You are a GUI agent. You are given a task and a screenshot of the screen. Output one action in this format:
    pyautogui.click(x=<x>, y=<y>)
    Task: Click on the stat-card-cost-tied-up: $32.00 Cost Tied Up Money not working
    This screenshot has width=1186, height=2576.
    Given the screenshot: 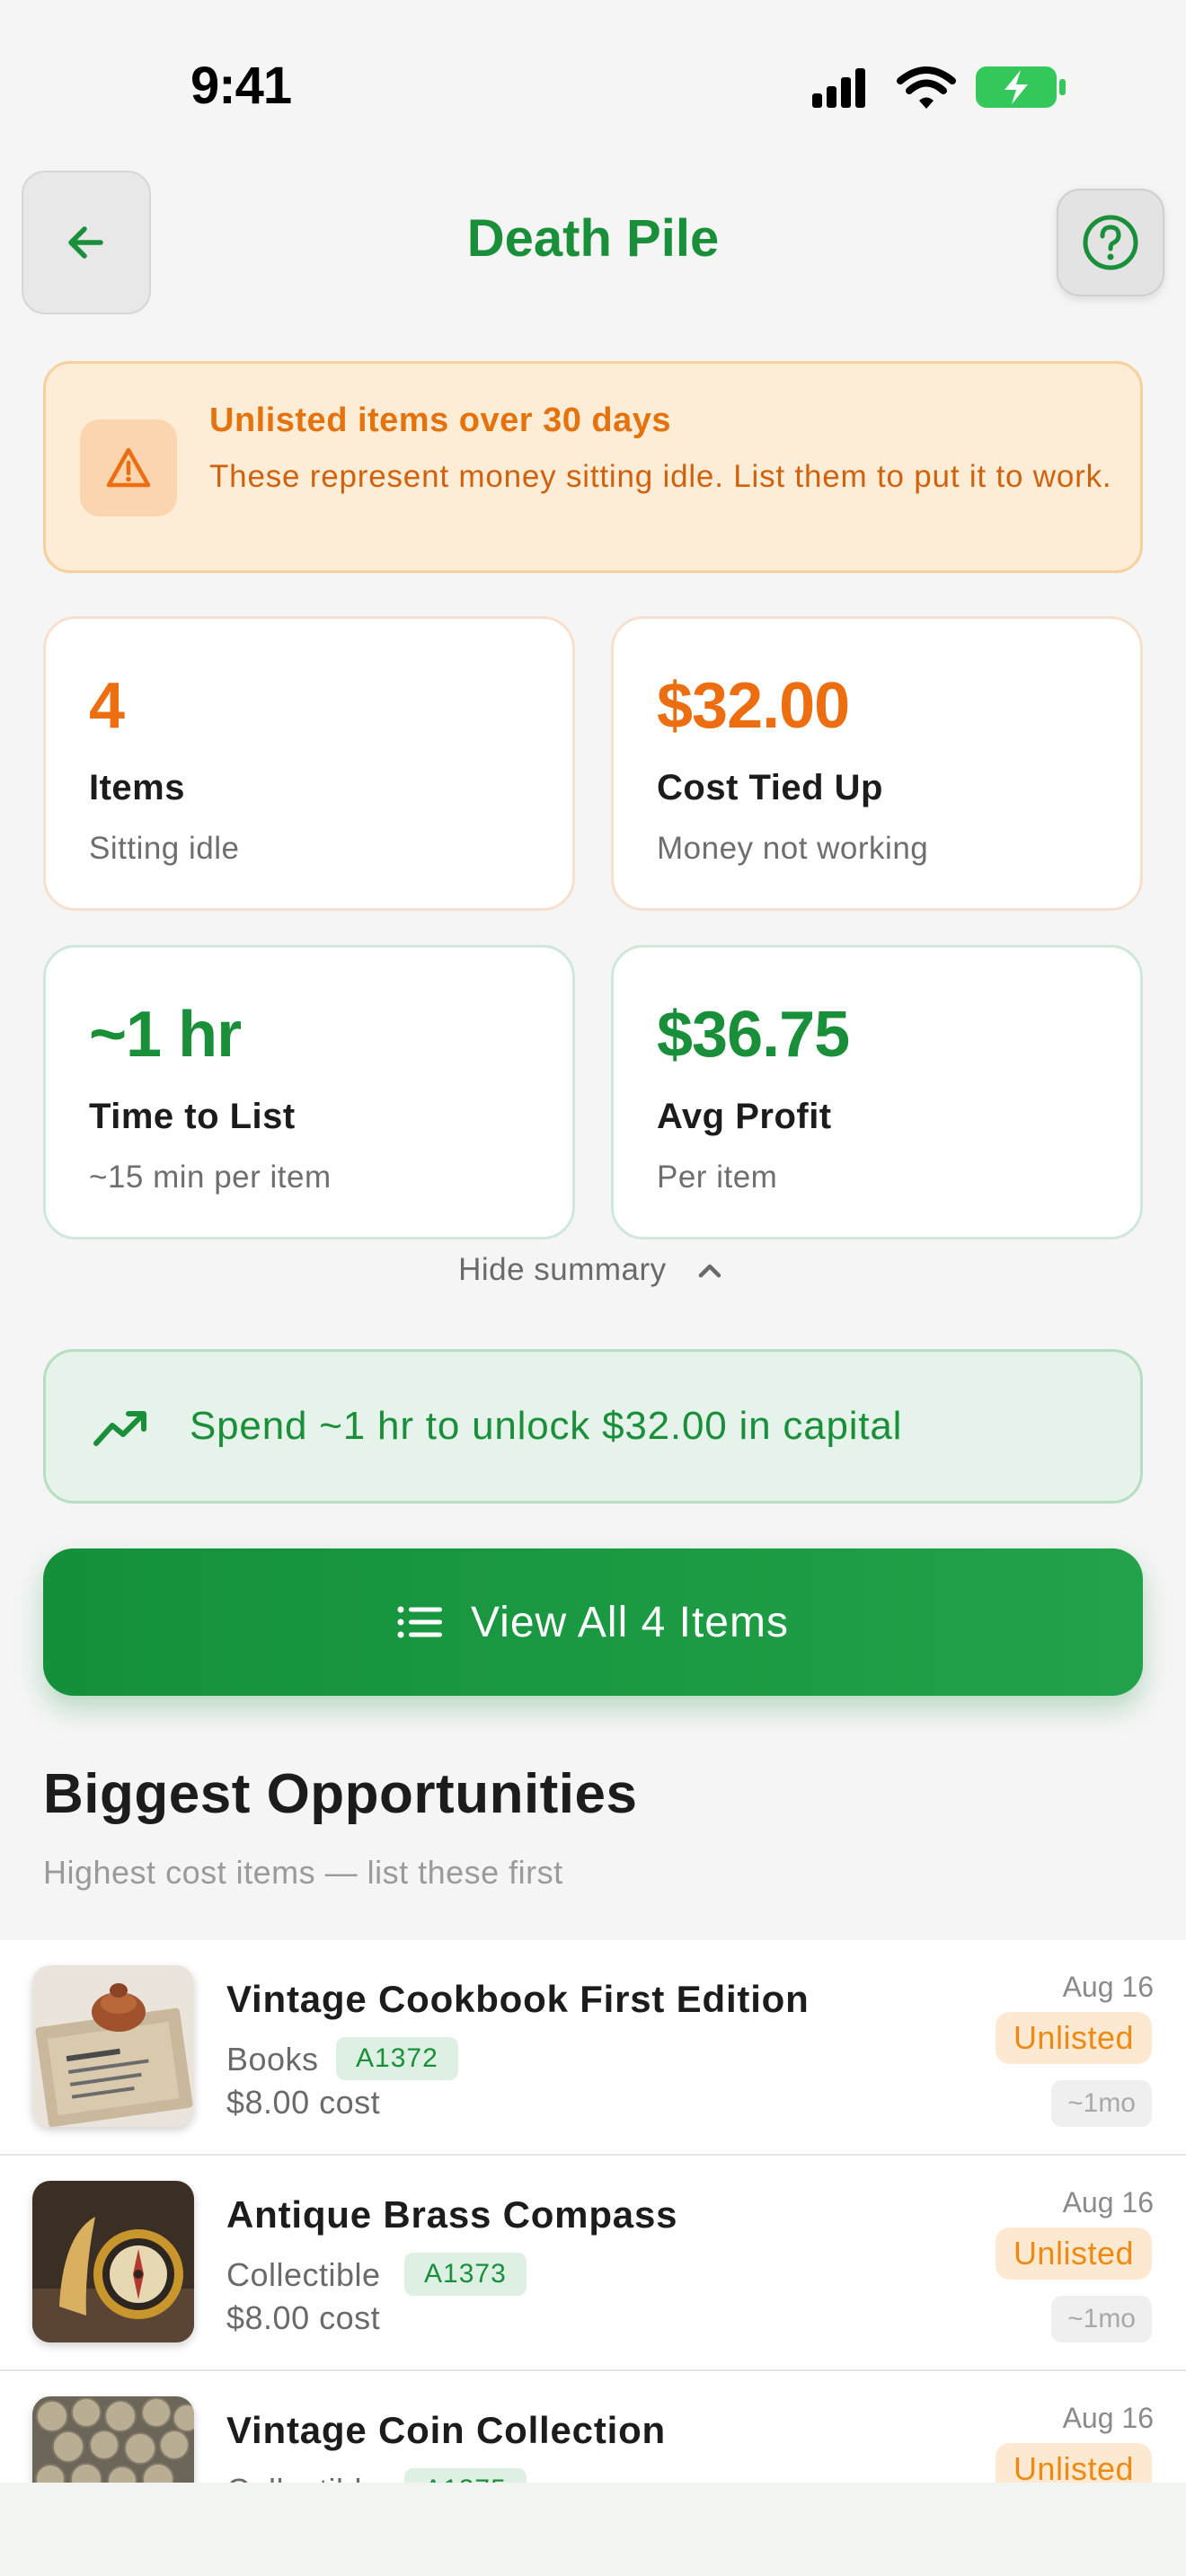 What is the action you would take?
    pyautogui.click(x=877, y=763)
    